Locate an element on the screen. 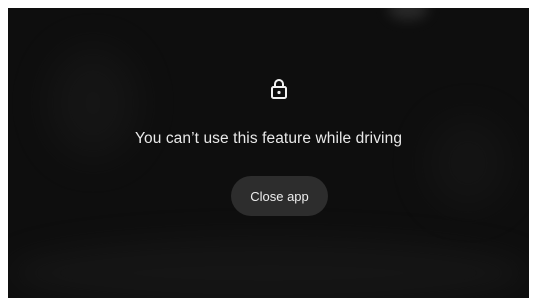  restriction-message: You can’t use this feature while driving is located at coordinates (268, 138).